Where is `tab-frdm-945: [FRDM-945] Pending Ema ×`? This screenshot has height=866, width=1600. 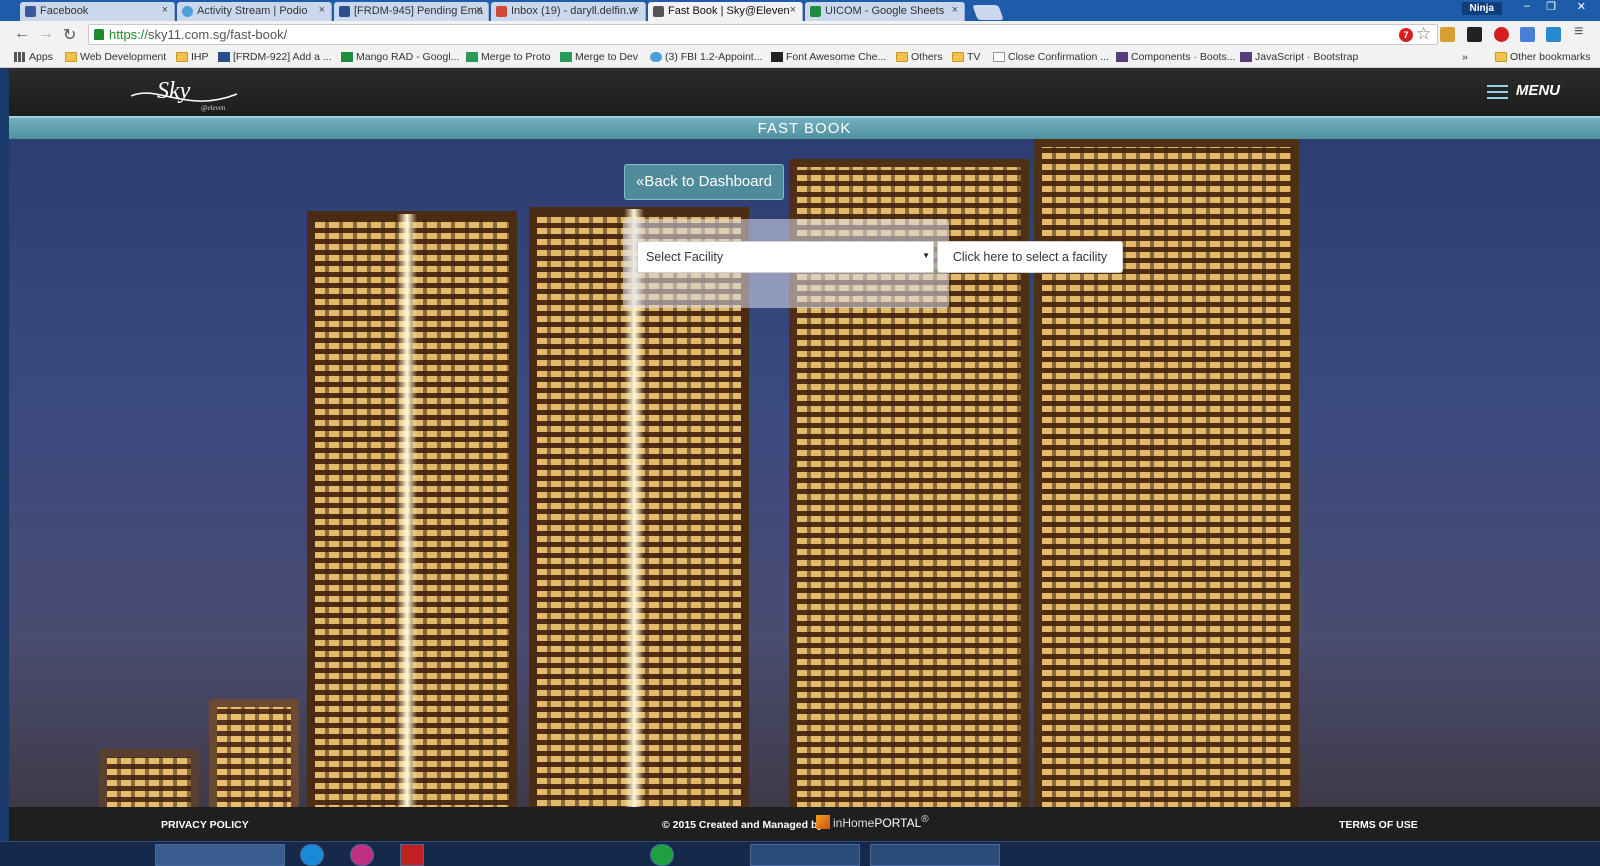
tab-frdm-945: [FRDM-945] Pending Ema × is located at coordinates (411, 11).